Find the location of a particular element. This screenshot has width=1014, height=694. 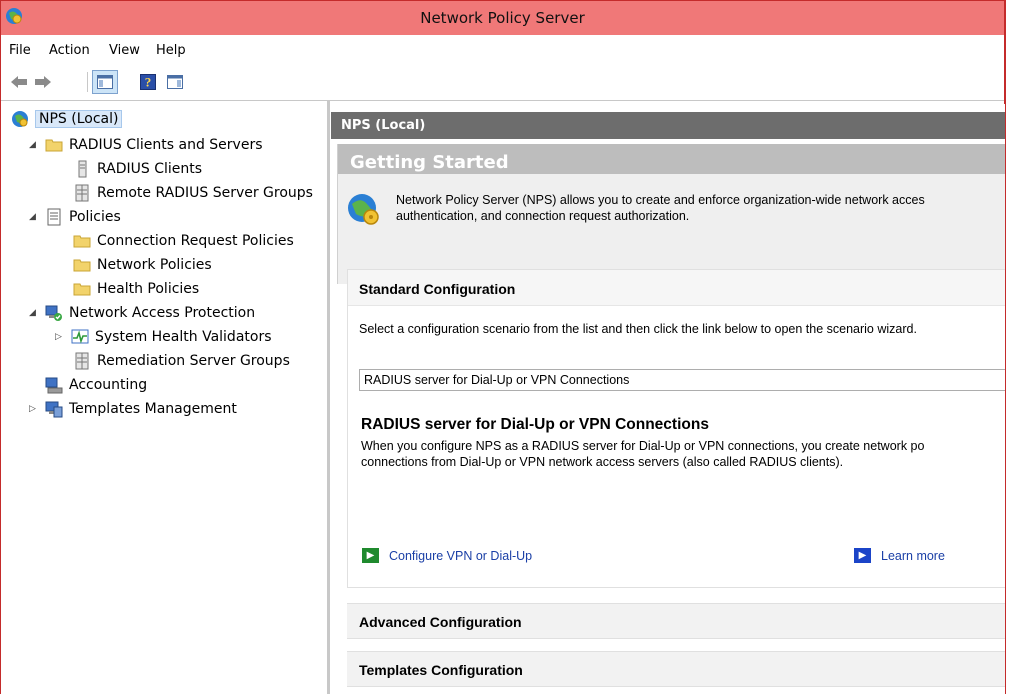

tree-node-network-policies: Network Policies is located at coordinates (142, 265).